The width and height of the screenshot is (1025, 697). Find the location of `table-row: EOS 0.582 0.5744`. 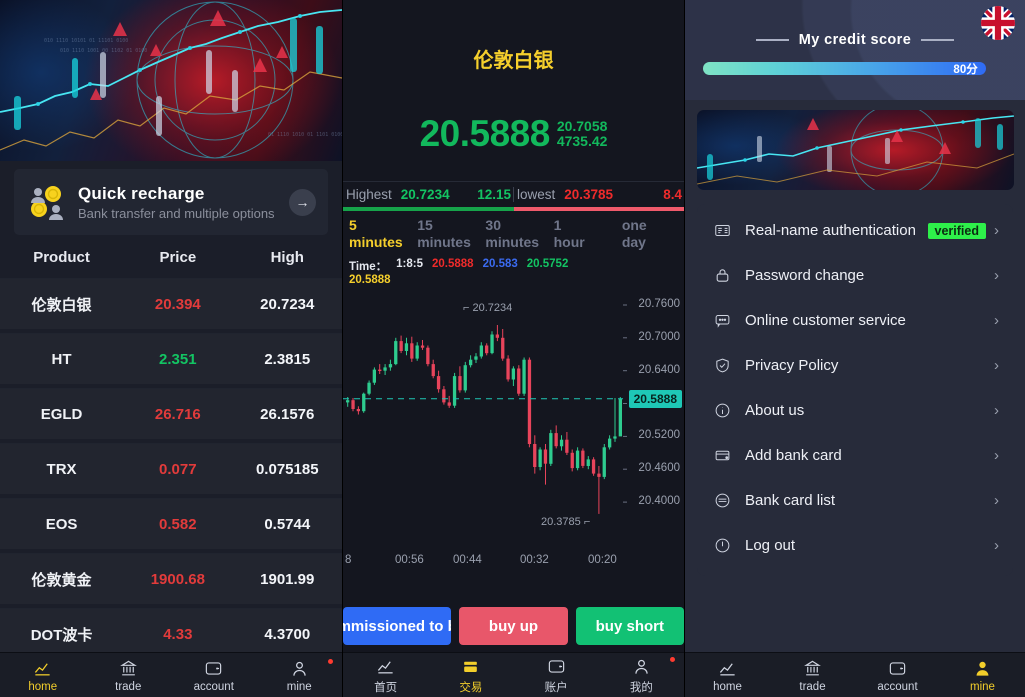

table-row: EOS 0.582 0.5744 is located at coordinates (171, 523).